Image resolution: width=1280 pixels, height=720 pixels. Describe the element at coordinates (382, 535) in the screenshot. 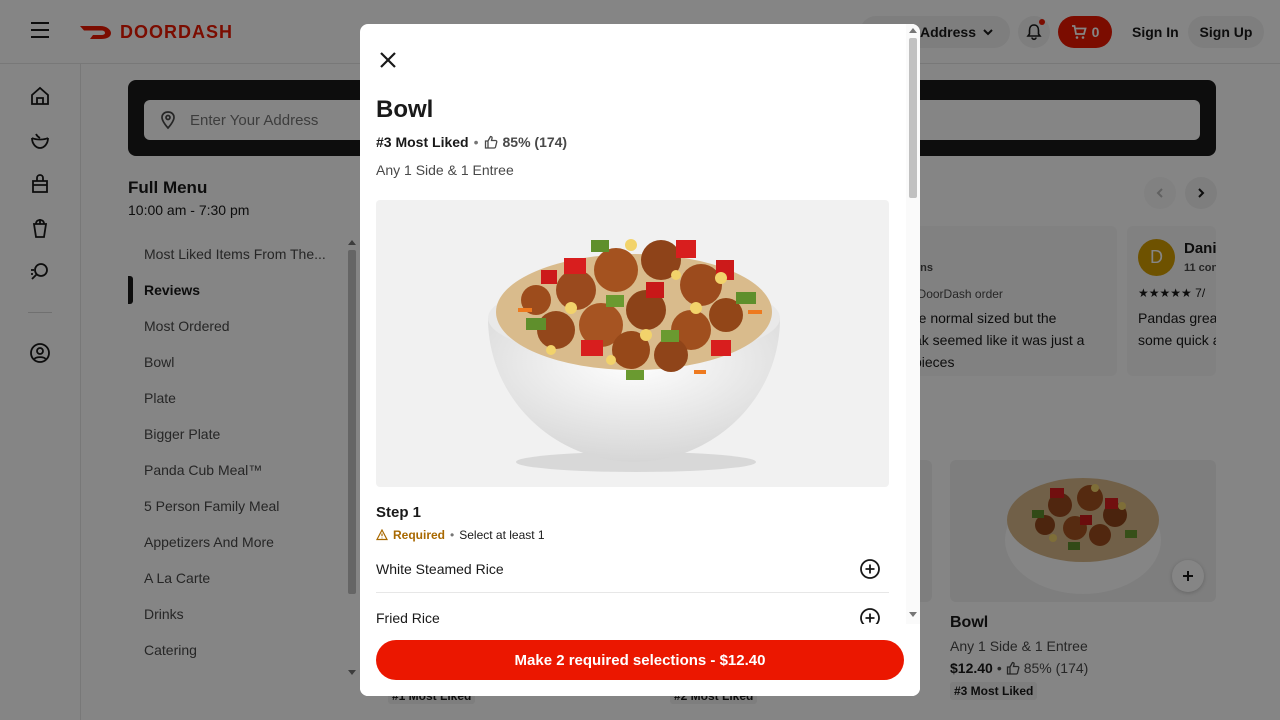

I see `warning-triangle-icon` at that location.